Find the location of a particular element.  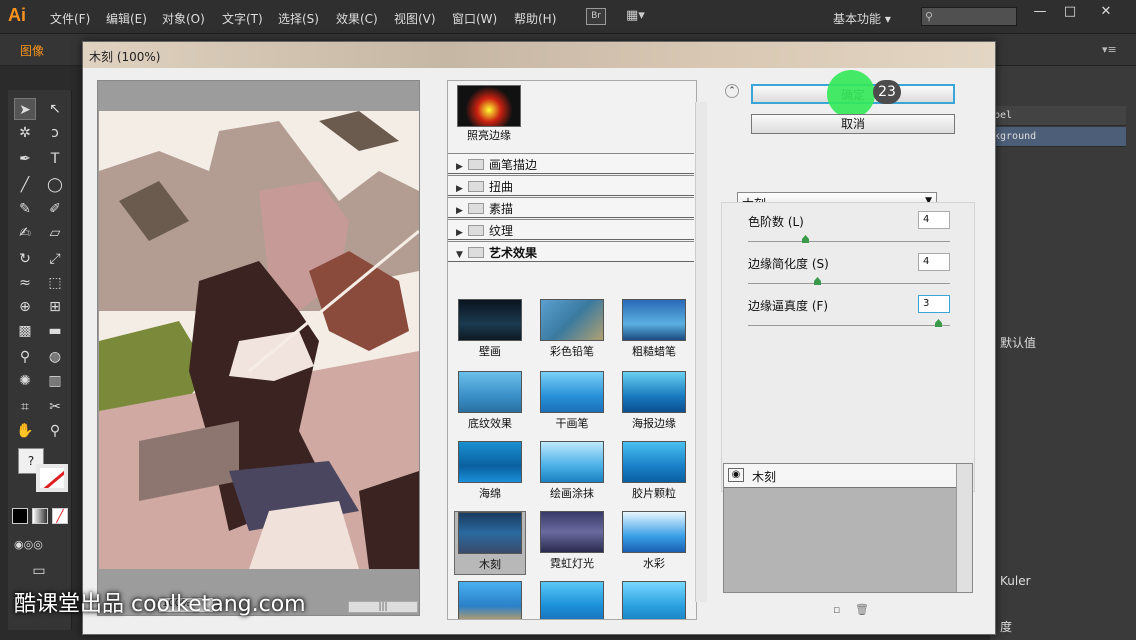

search-input: ⚲ is located at coordinates (969, 16).